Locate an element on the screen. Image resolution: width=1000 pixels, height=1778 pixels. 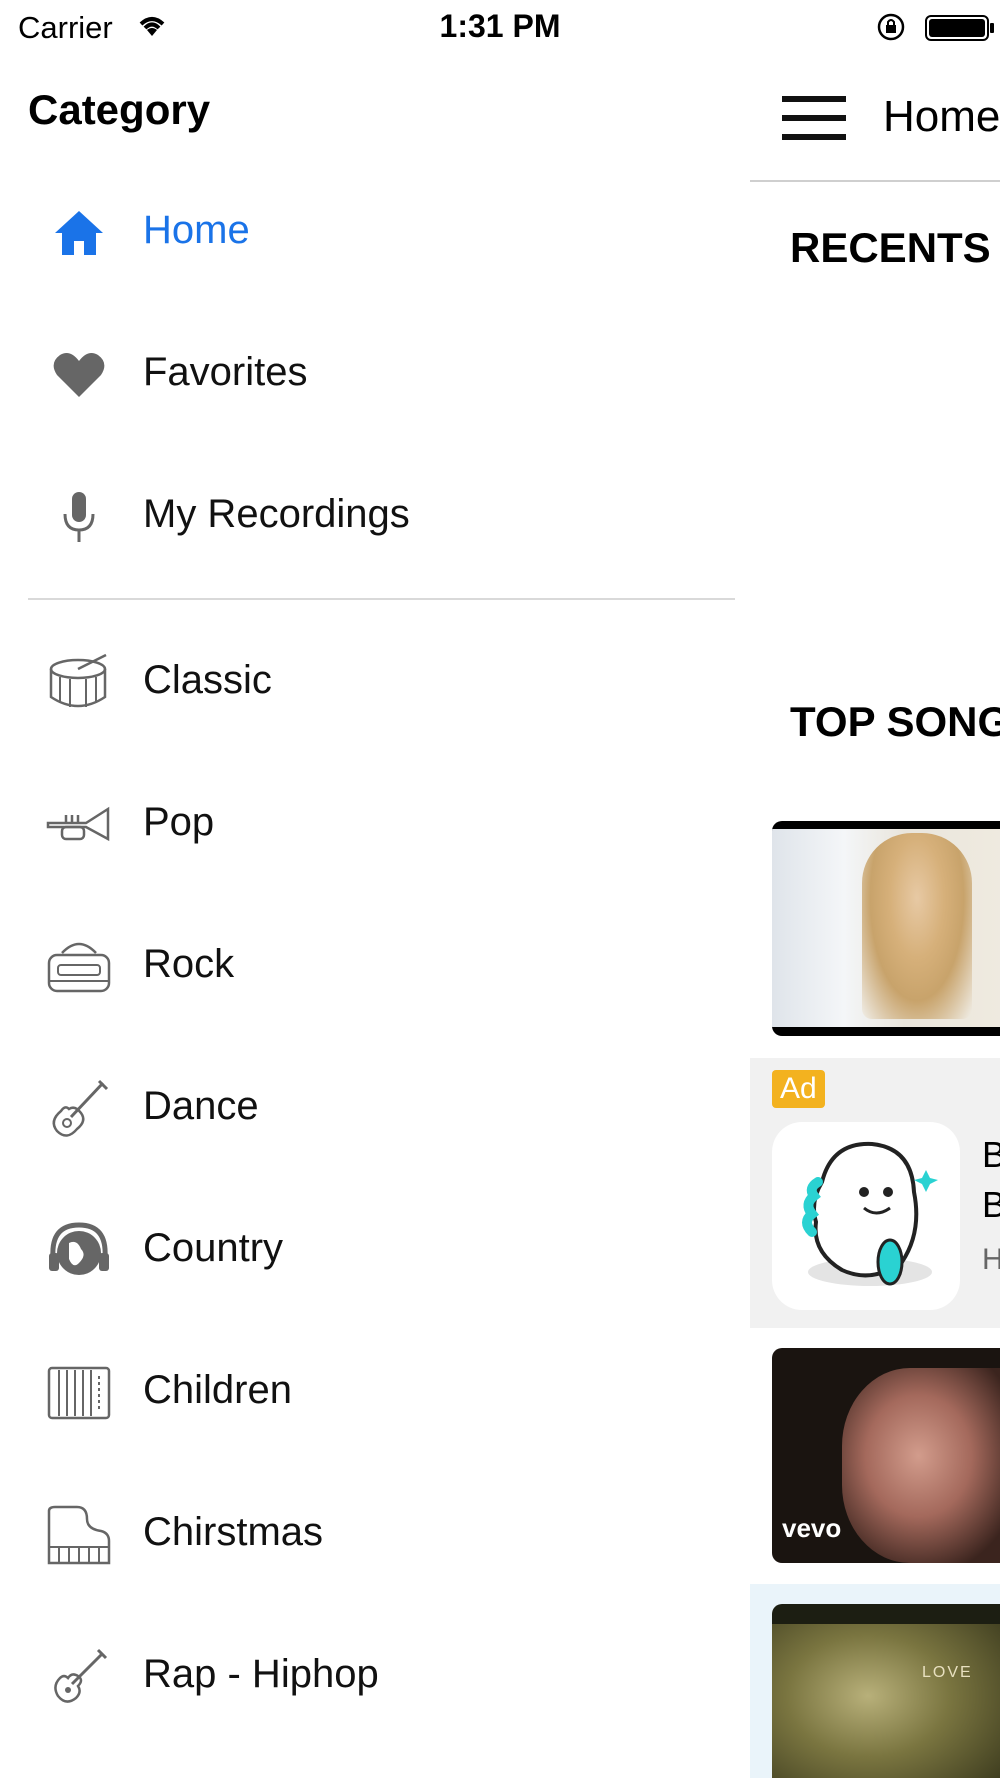
menu-item-favorites: Favorites is located at coordinates (375, 374).